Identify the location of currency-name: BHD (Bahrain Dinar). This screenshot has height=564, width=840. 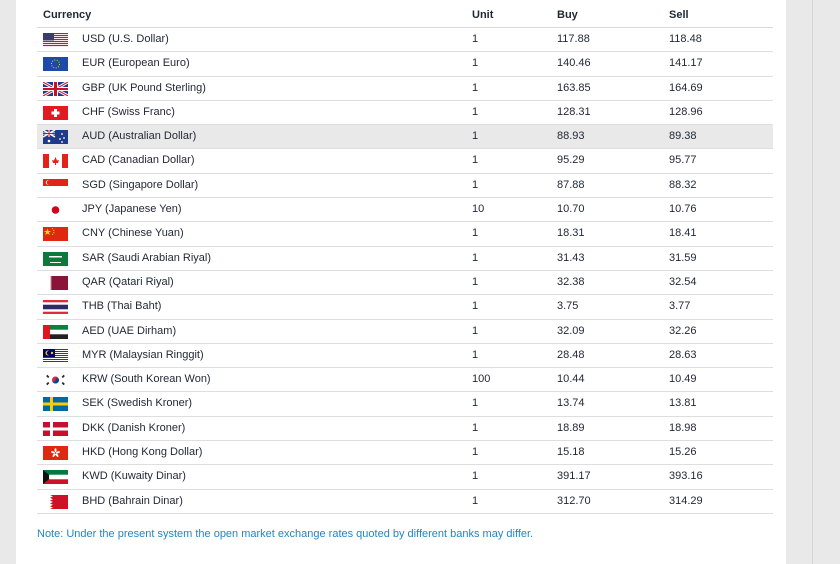
(132, 500).